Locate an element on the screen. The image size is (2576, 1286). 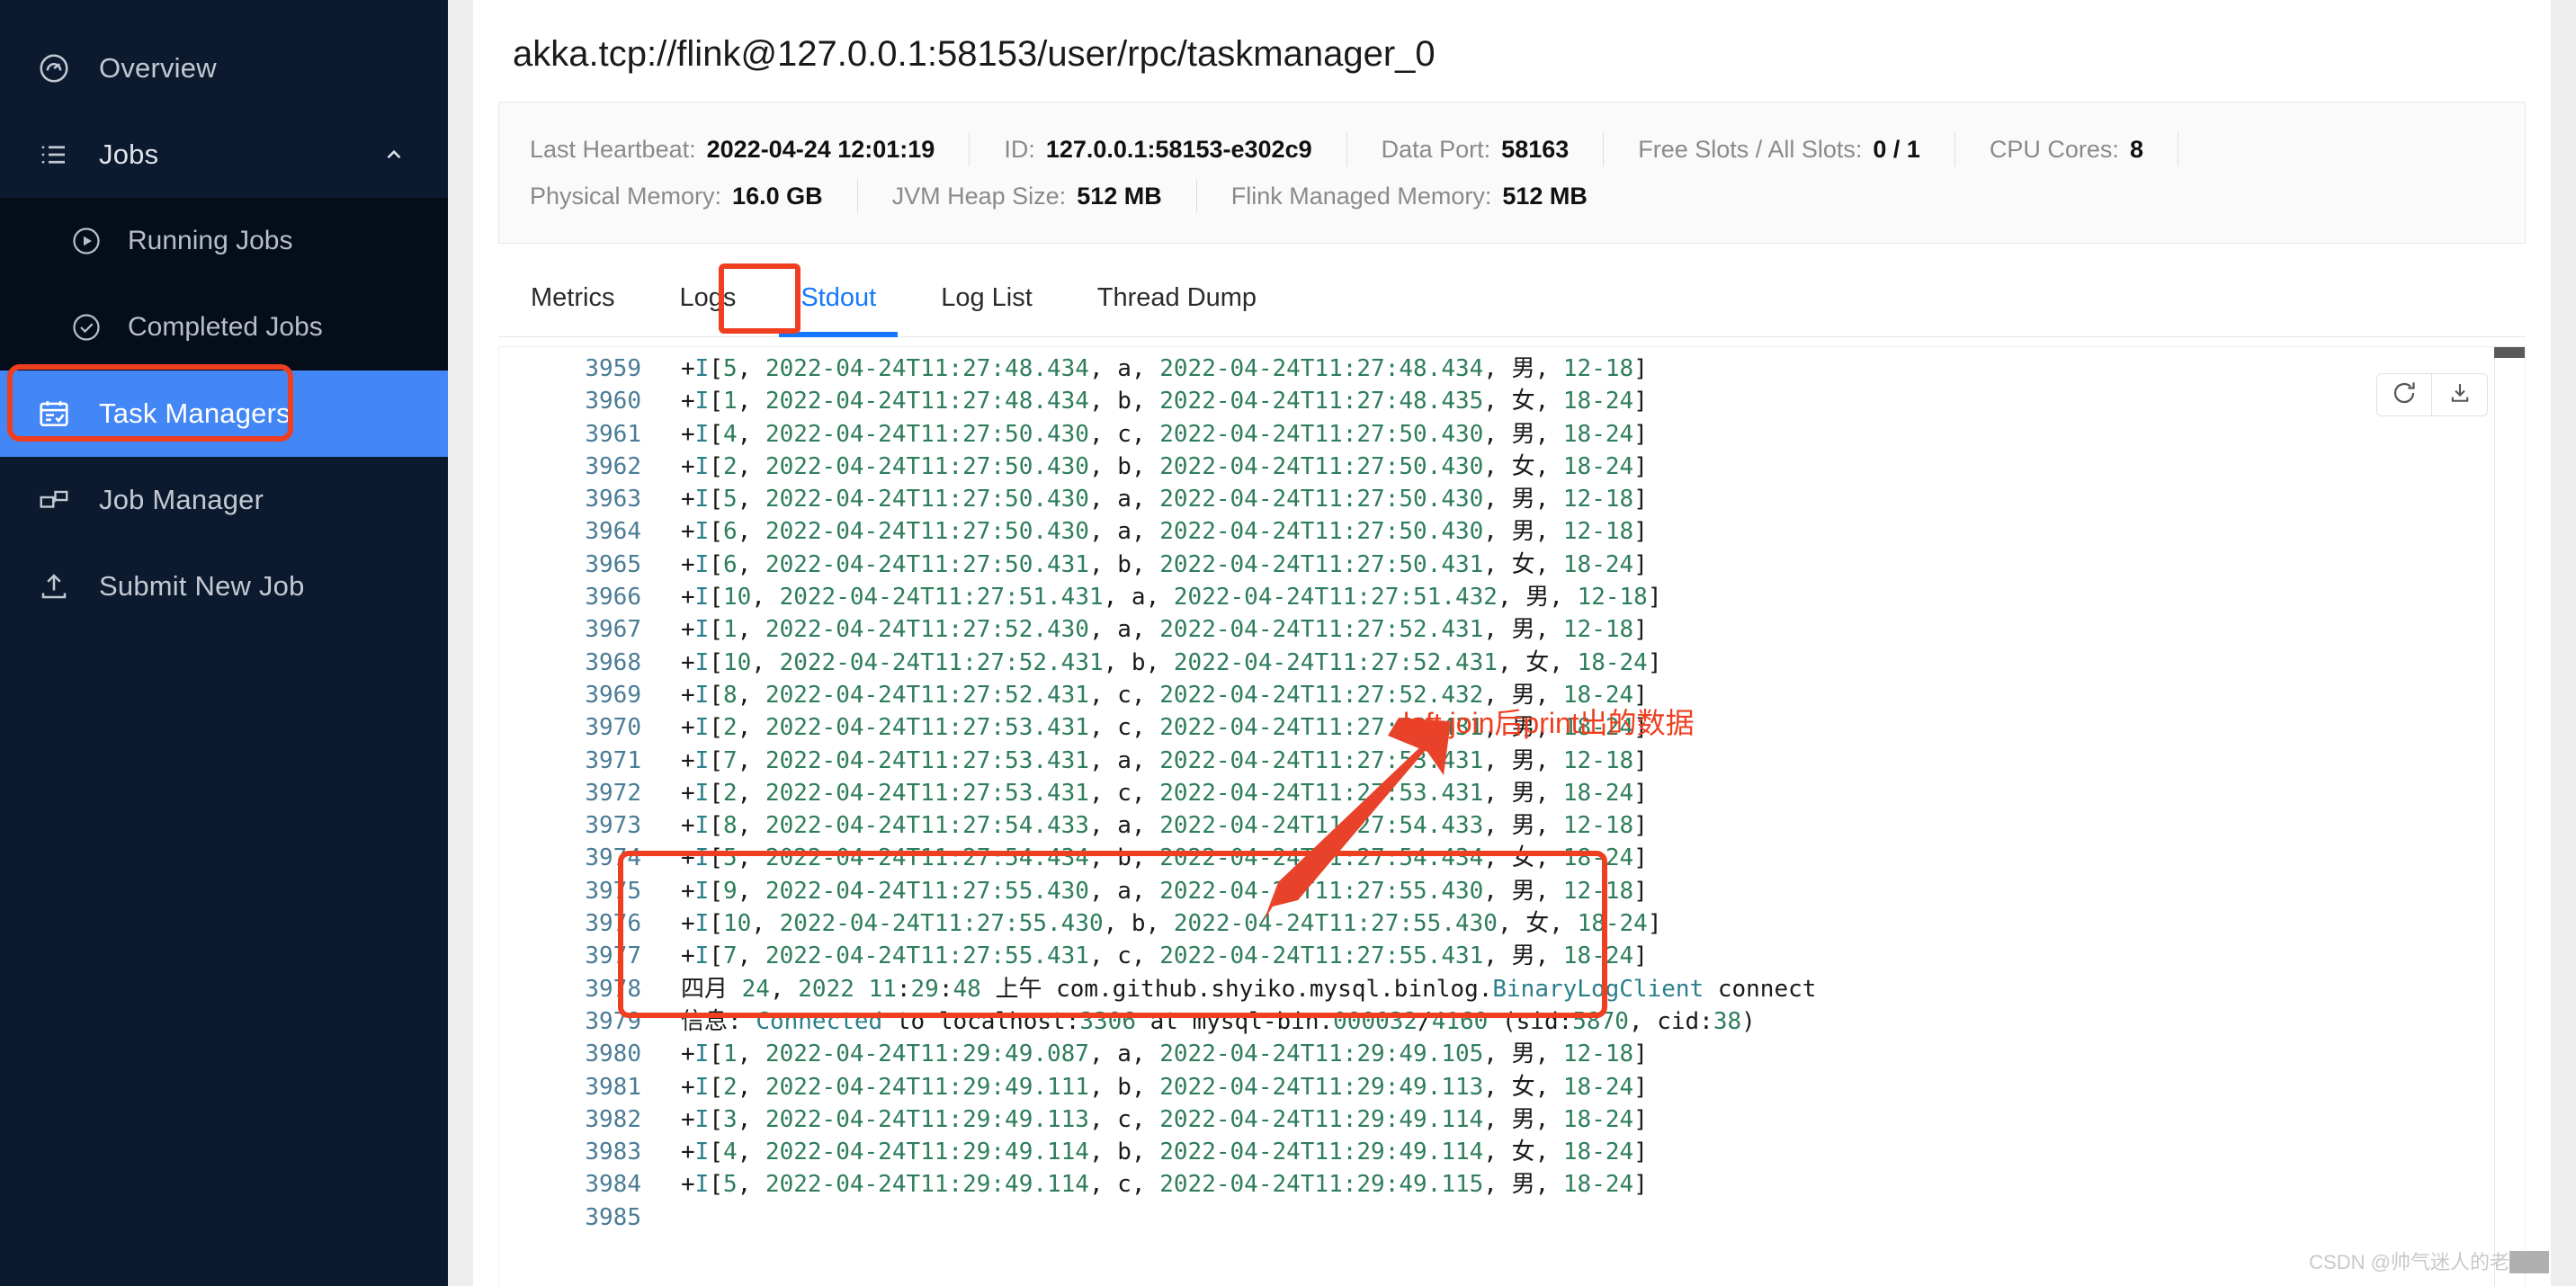
info-last-heartbeat: Last Heartbeat: 2022-04-24 12:01:19 is located at coordinates (732, 150).